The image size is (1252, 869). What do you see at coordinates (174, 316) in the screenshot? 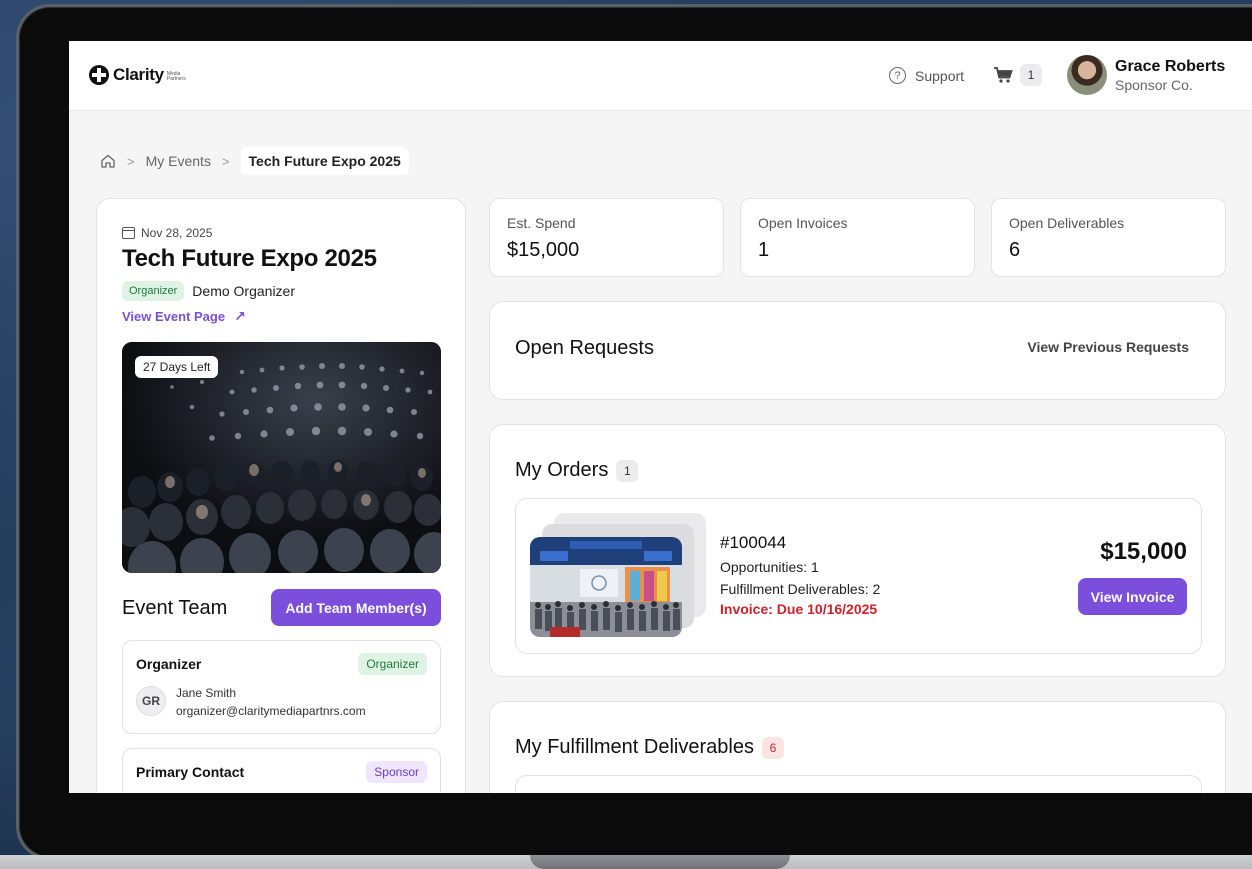
I see `view-event-page-label: View Event Page` at bounding box center [174, 316].